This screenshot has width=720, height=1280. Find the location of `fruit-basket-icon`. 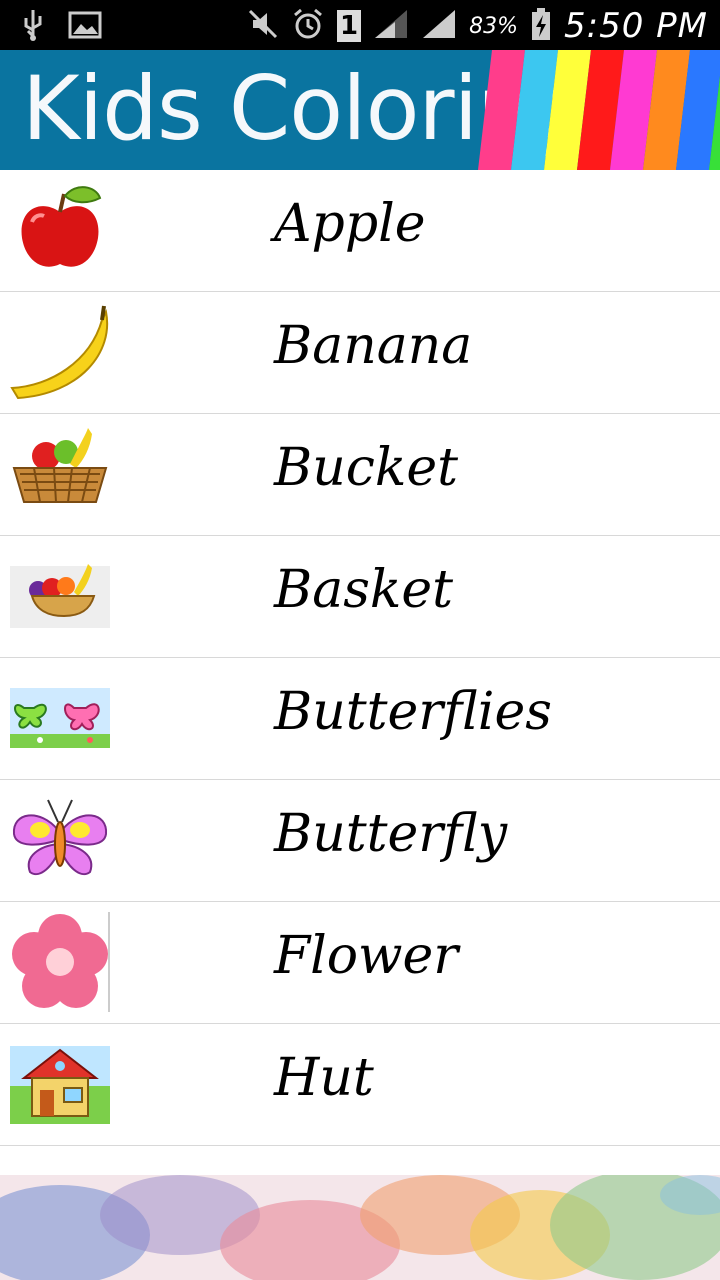

fruit-basket-icon is located at coordinates (60, 596).